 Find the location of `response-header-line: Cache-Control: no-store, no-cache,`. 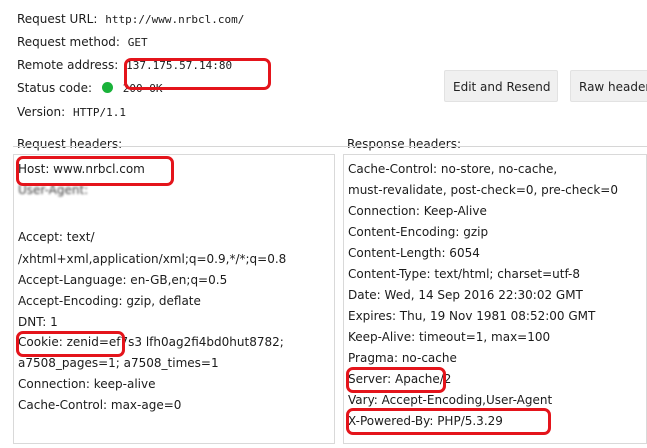

response-header-line: Cache-Control: no-store, no-cache, is located at coordinates (453, 169).